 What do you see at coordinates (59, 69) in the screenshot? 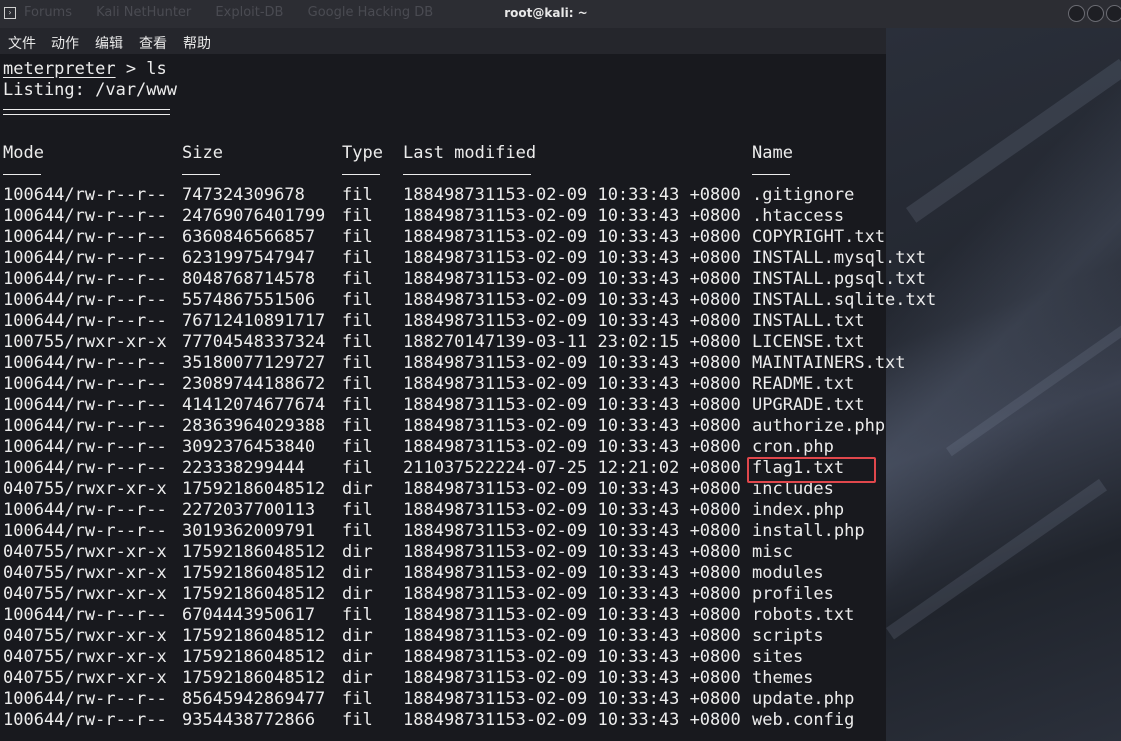
I see `prompt: meterpreter` at bounding box center [59, 69].